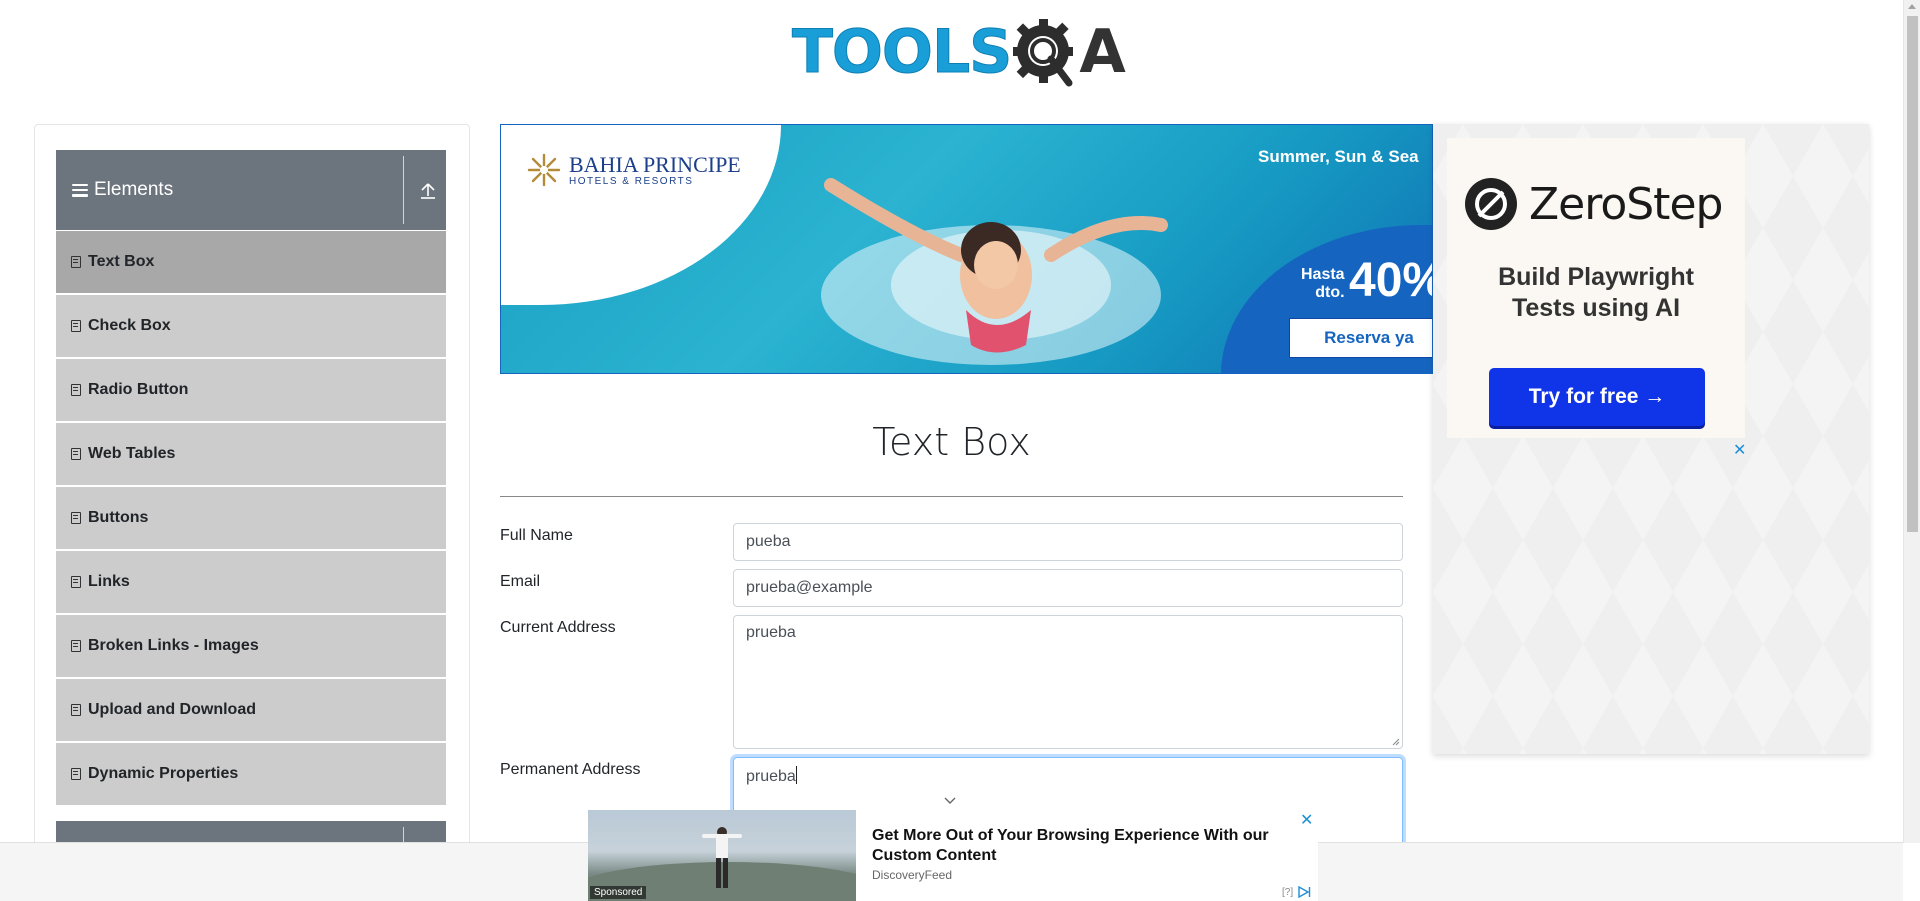  What do you see at coordinates (950, 800) in the screenshot?
I see `chevron-down-icon` at bounding box center [950, 800].